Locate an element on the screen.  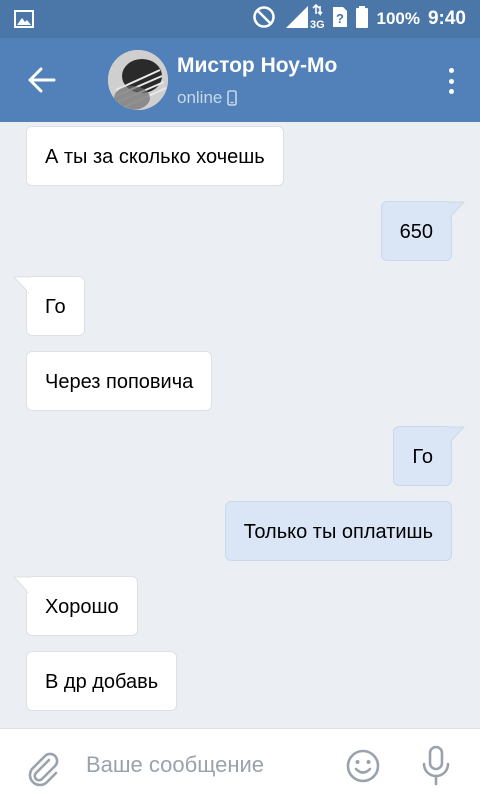
message-outgoing: Только ты оплатишь is located at coordinates (338, 531).